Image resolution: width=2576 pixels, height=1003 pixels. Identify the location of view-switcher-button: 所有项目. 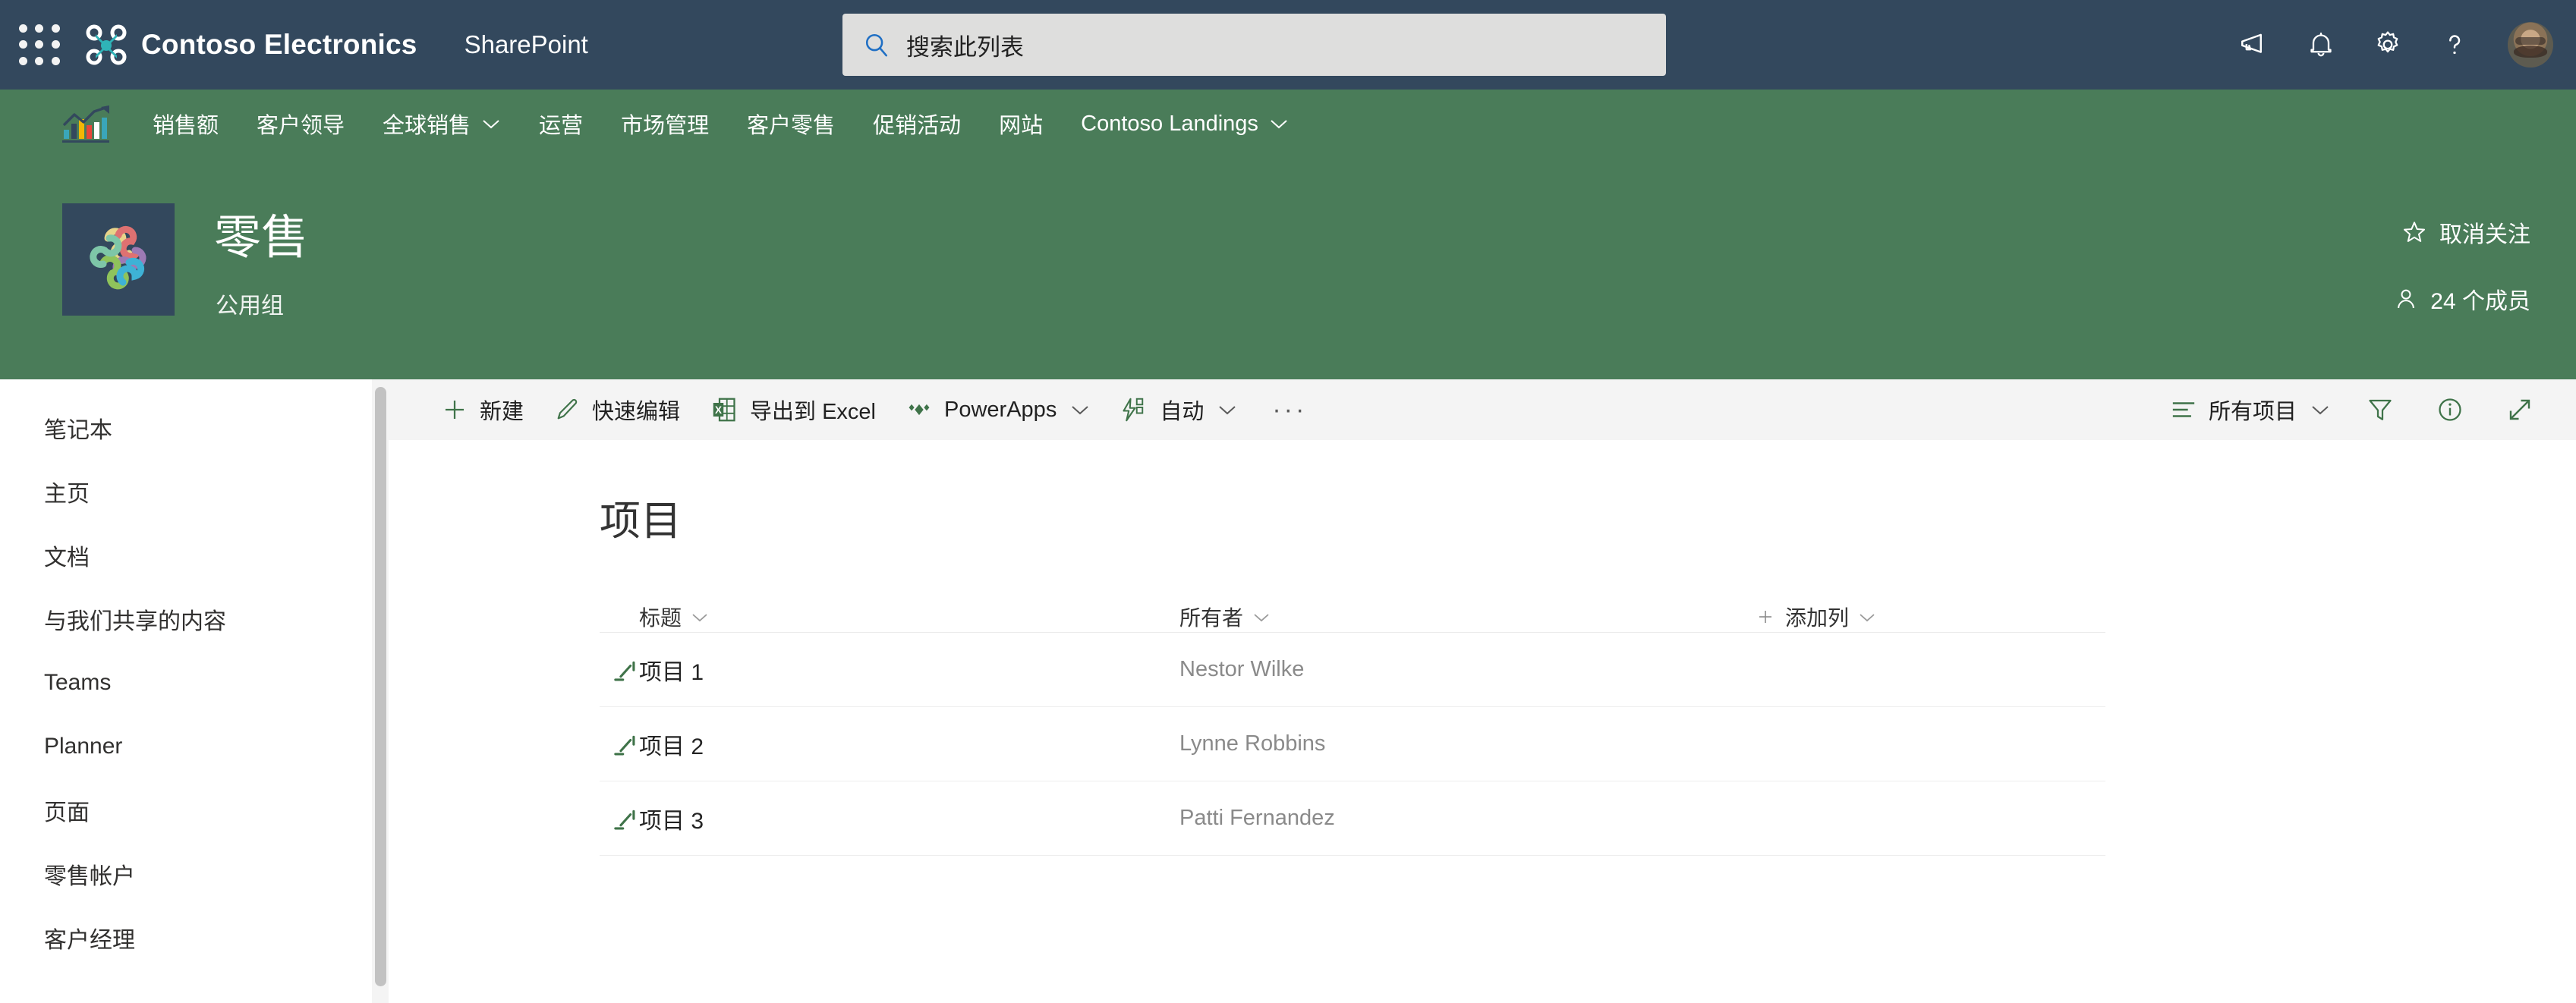
(2250, 409).